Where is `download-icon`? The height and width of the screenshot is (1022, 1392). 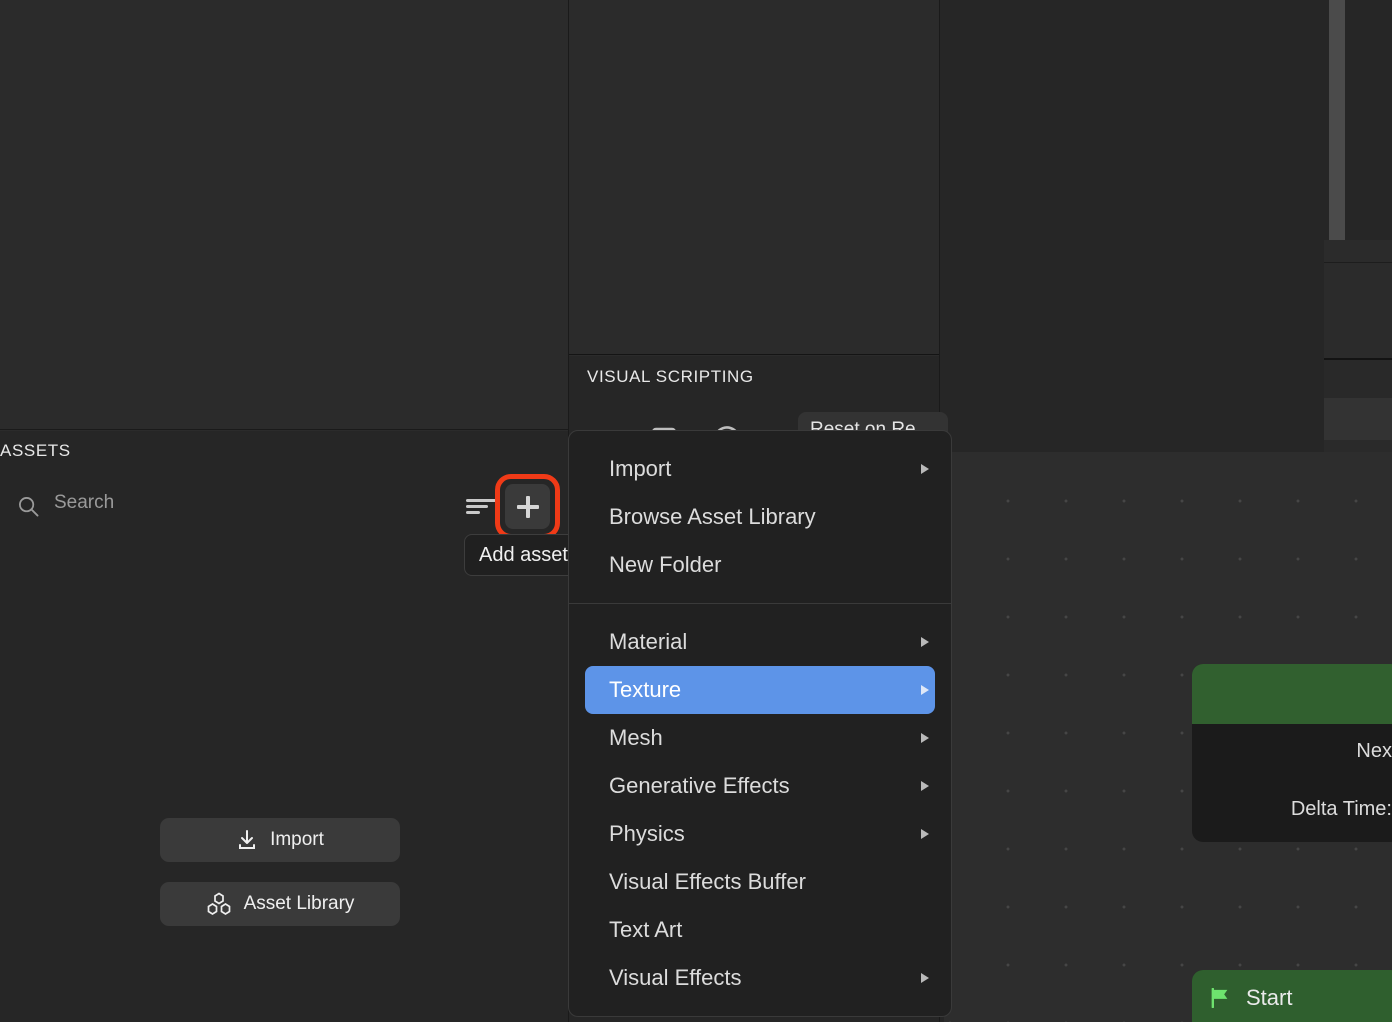
download-icon is located at coordinates (247, 839).